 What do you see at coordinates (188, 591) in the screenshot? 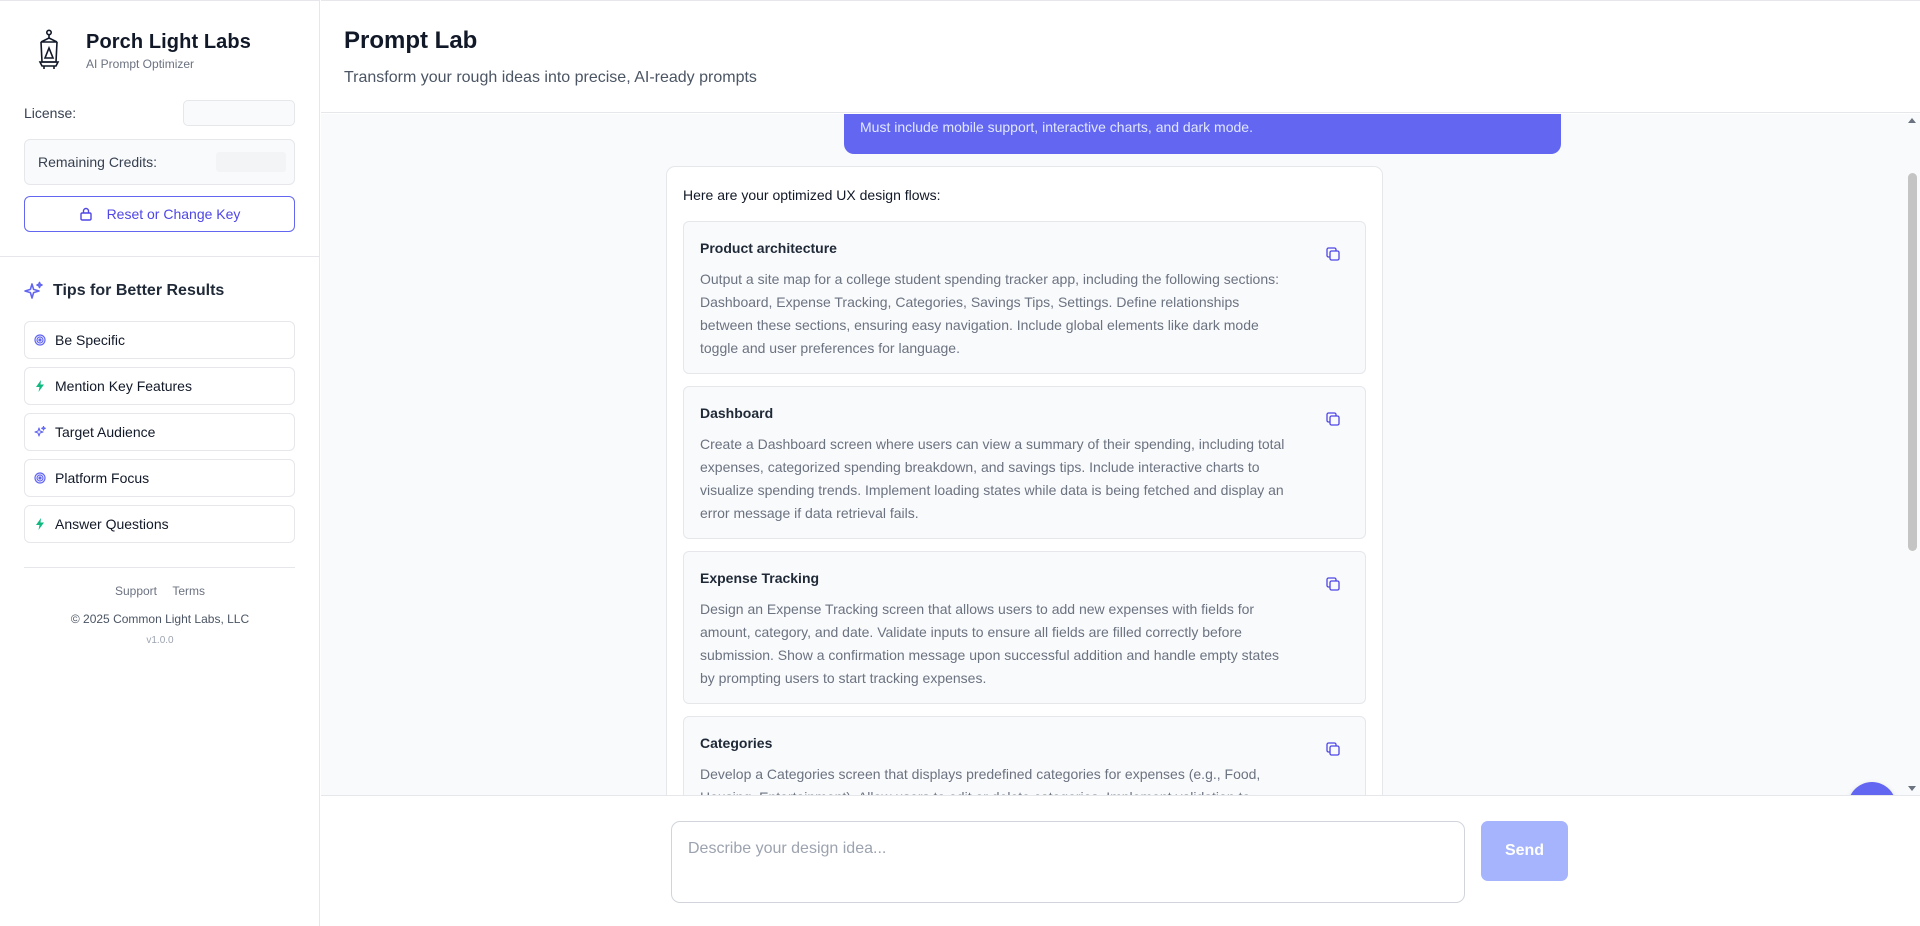
I see `terms-link: Terms` at bounding box center [188, 591].